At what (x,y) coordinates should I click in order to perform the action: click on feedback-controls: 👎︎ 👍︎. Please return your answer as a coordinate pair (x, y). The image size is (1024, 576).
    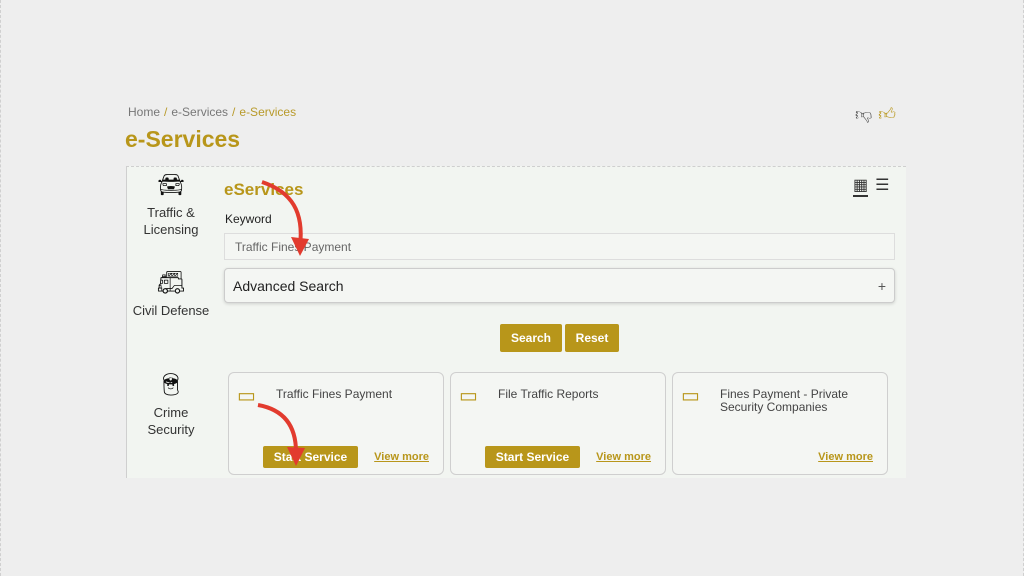
    Looking at the image, I should click on (875, 114).